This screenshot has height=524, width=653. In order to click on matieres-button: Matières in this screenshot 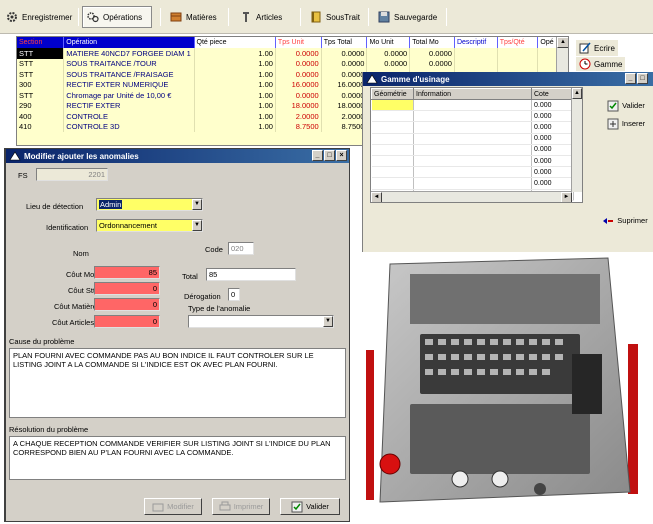, I will do `click(193, 17)`.